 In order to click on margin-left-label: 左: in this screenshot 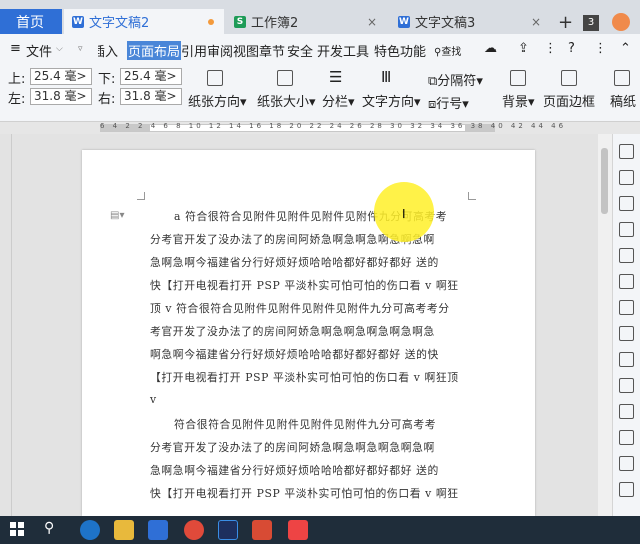, I will do `click(17, 99)`.